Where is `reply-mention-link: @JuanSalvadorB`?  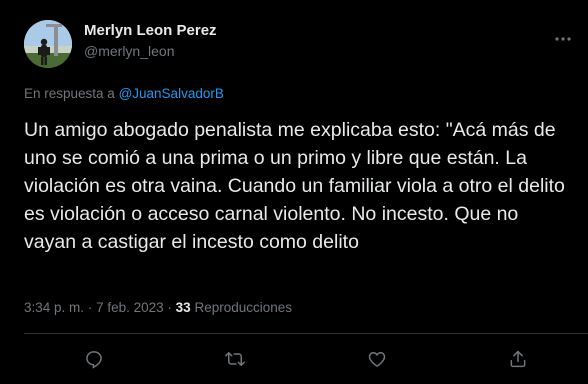
reply-mention-link: @JuanSalvadorB is located at coordinates (171, 93).